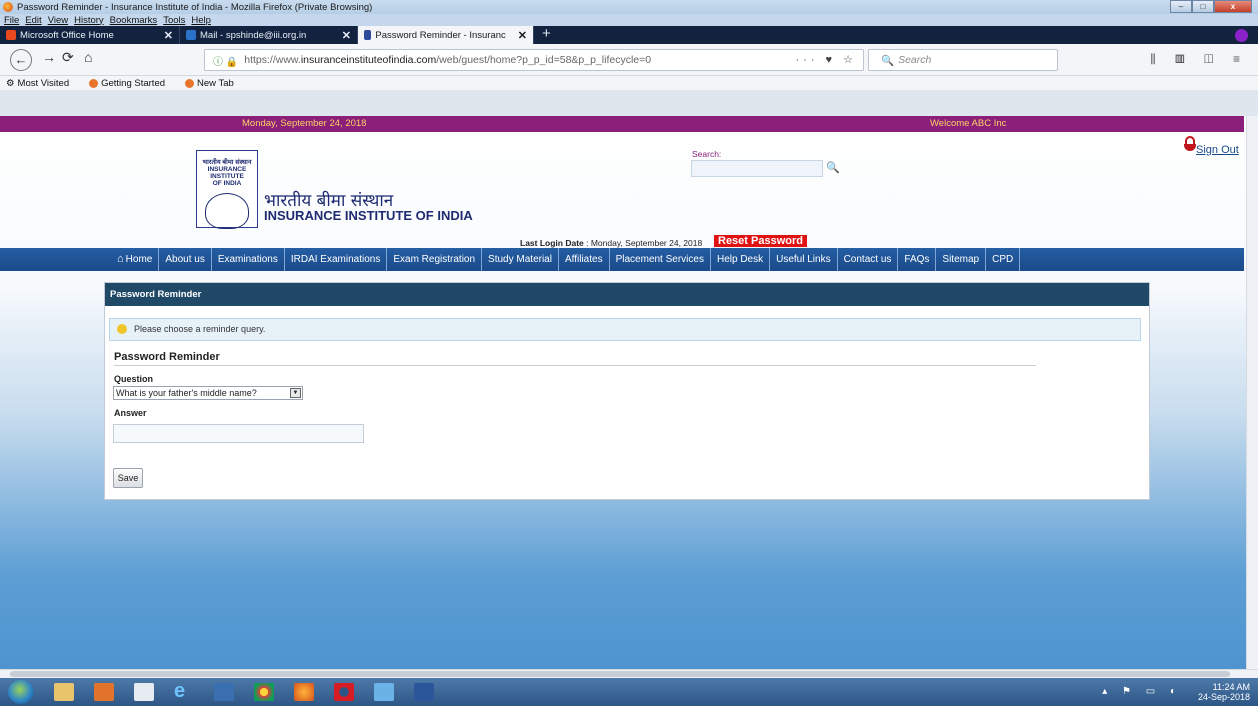 Image resolution: width=1258 pixels, height=706 pixels. Describe the element at coordinates (104, 692) in the screenshot. I see `outlook-taskbar-icon` at that location.